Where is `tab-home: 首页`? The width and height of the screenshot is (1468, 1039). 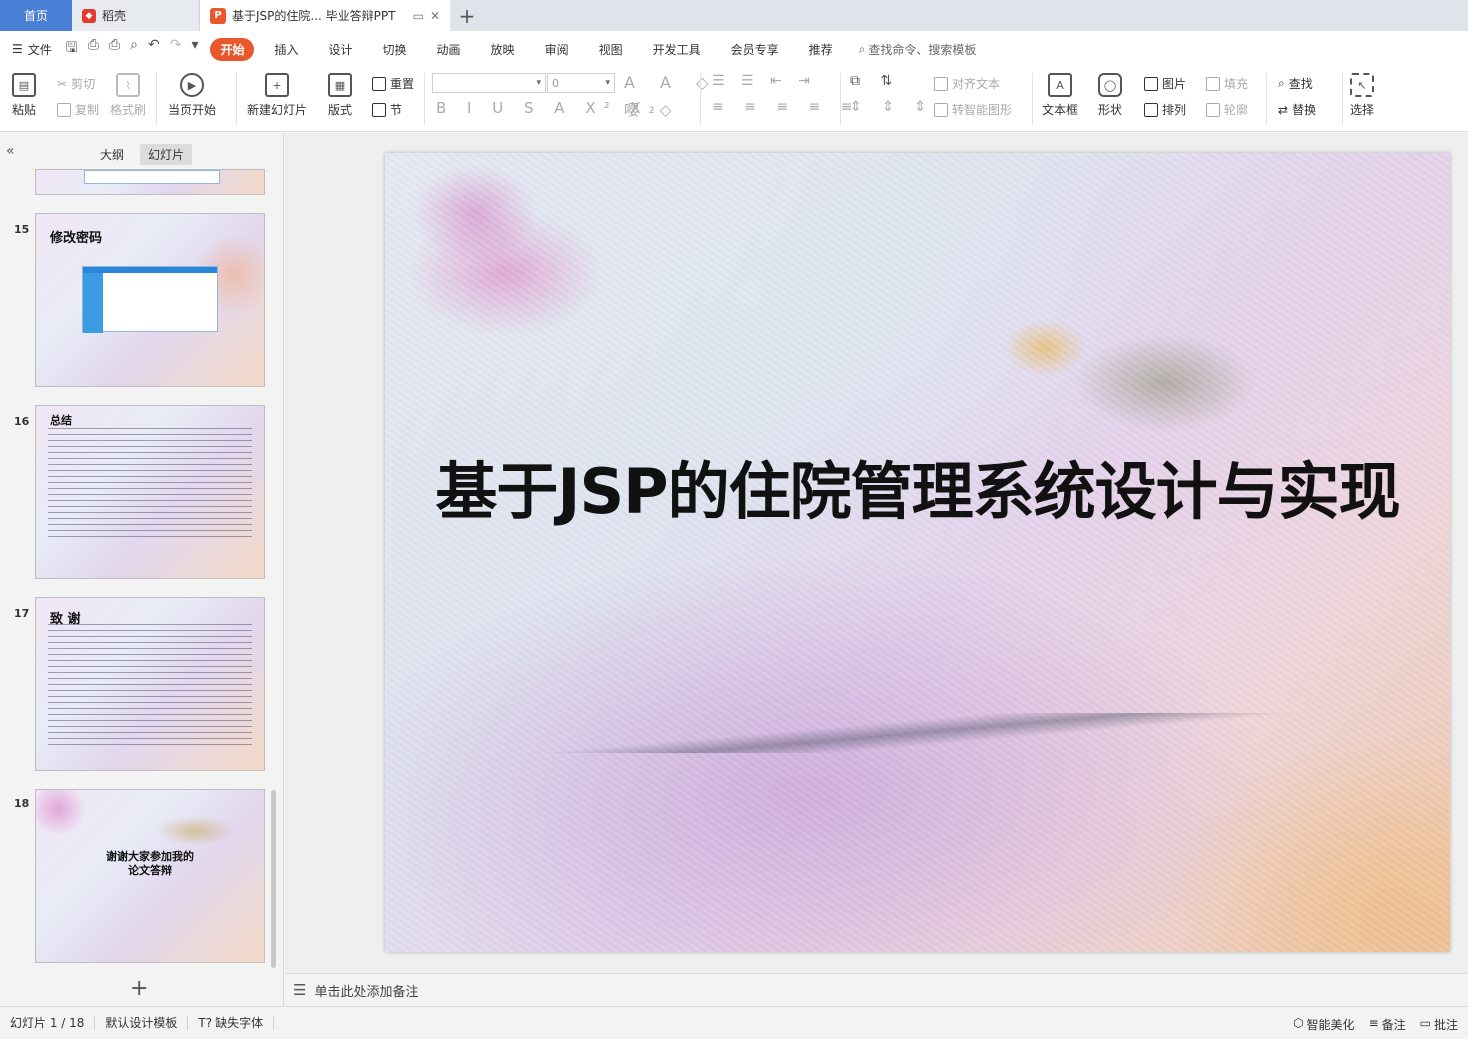
tab-home: 首页 is located at coordinates (36, 15).